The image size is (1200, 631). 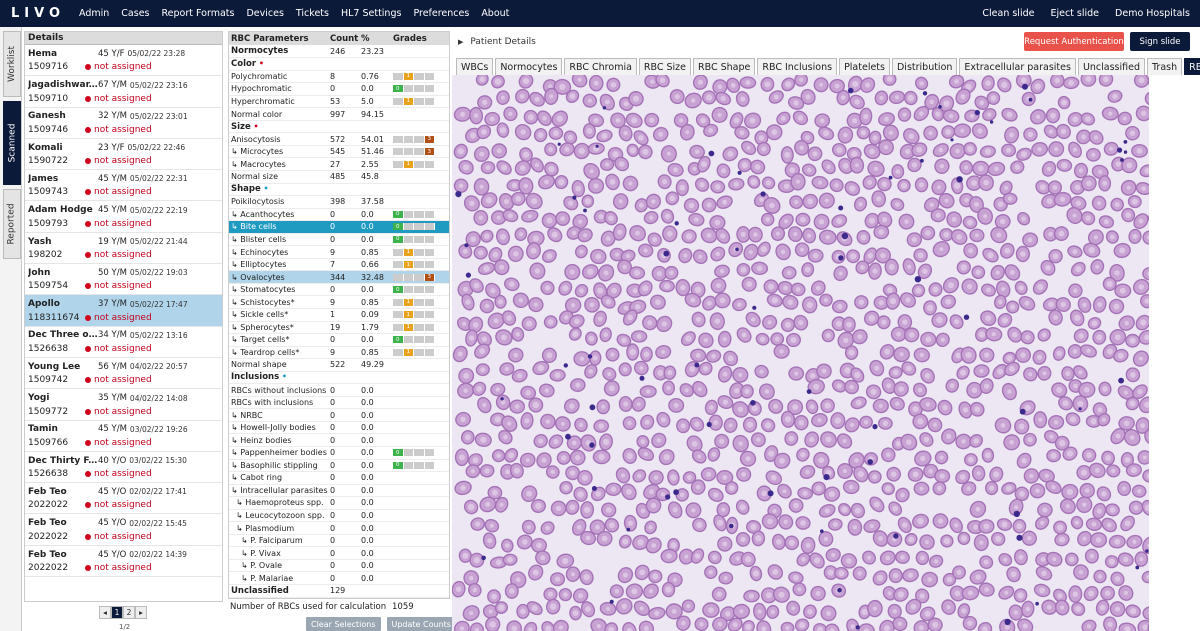 I want to click on tab-rbc-inclusions: RBC Inclusions, so click(x=797, y=66).